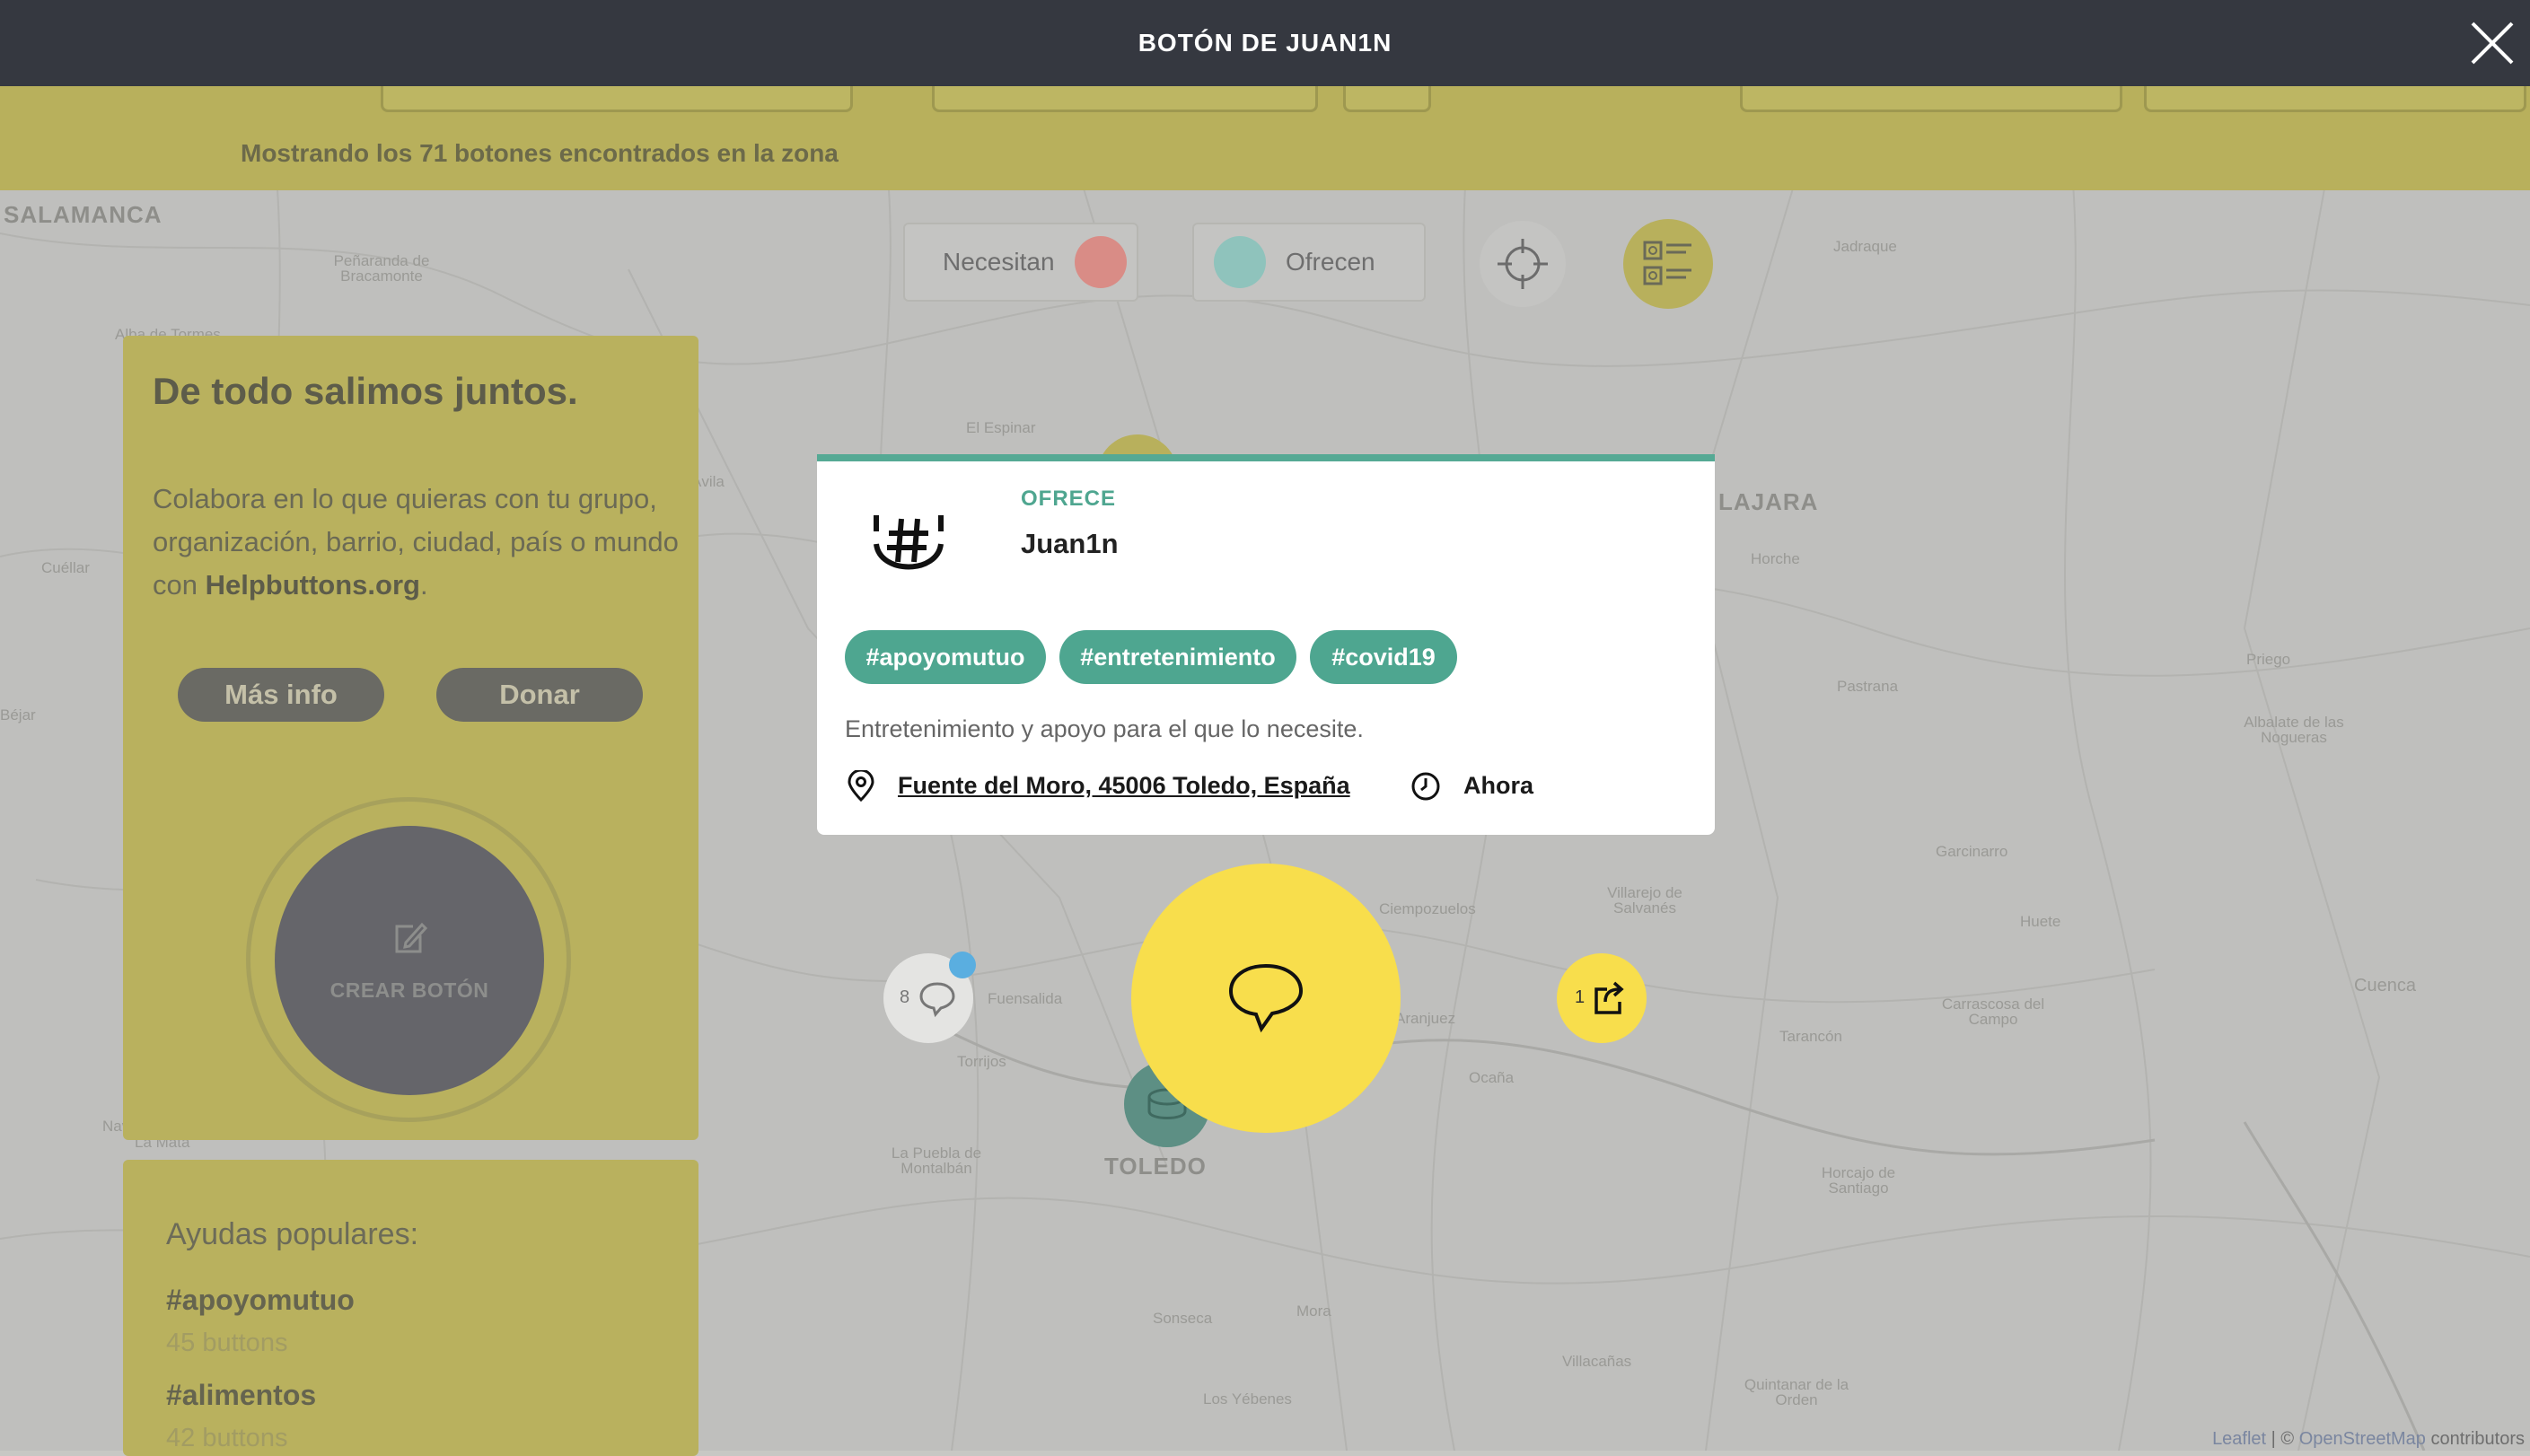  I want to click on share-count: 1, so click(1581, 997).